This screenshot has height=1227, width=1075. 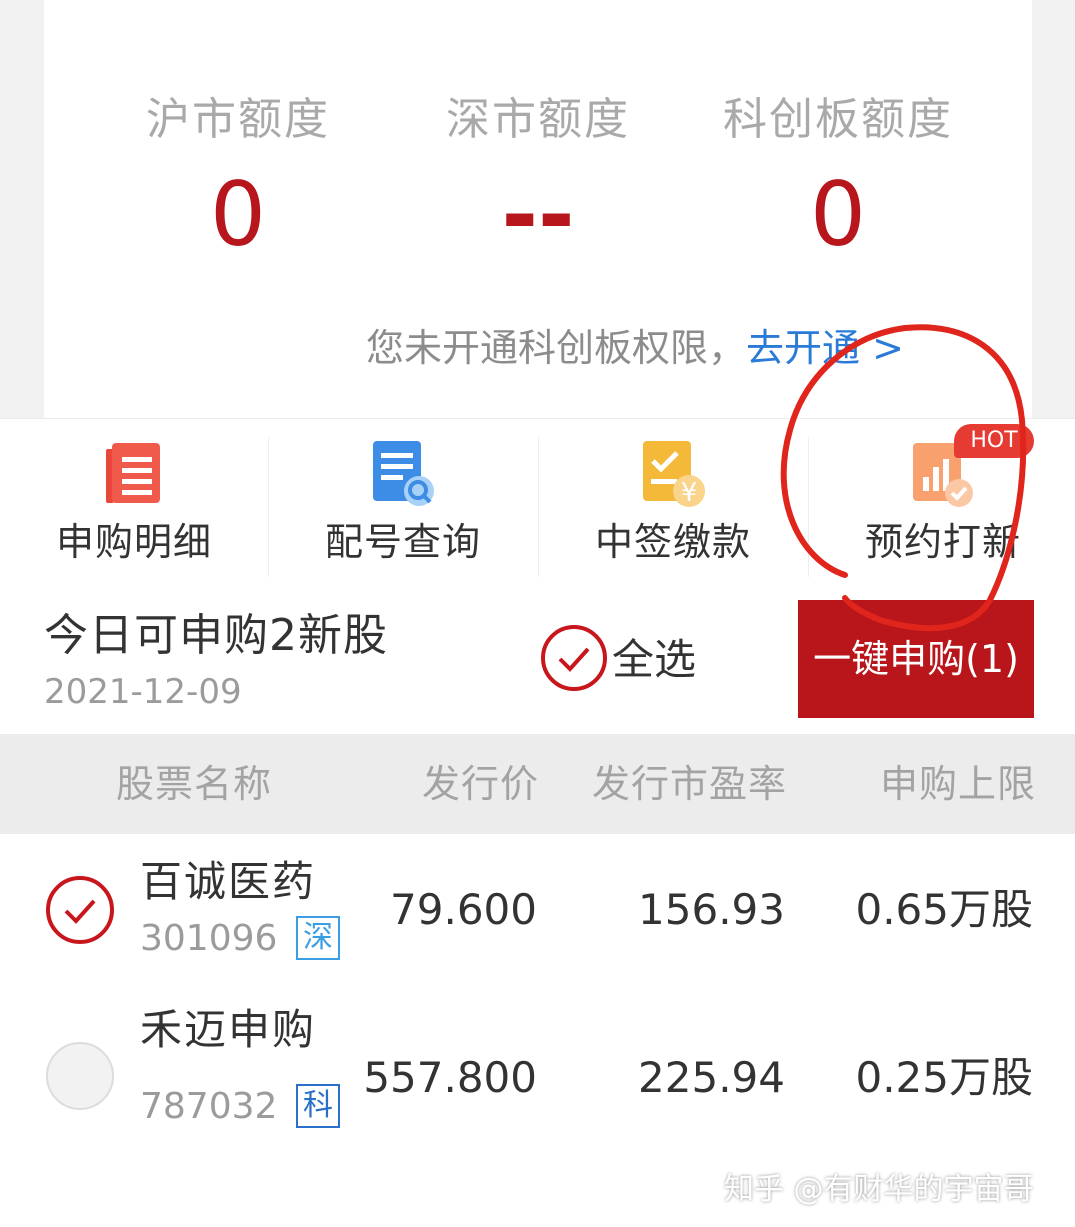 I want to click on quota-shanghai-value: 0, so click(x=238, y=214).